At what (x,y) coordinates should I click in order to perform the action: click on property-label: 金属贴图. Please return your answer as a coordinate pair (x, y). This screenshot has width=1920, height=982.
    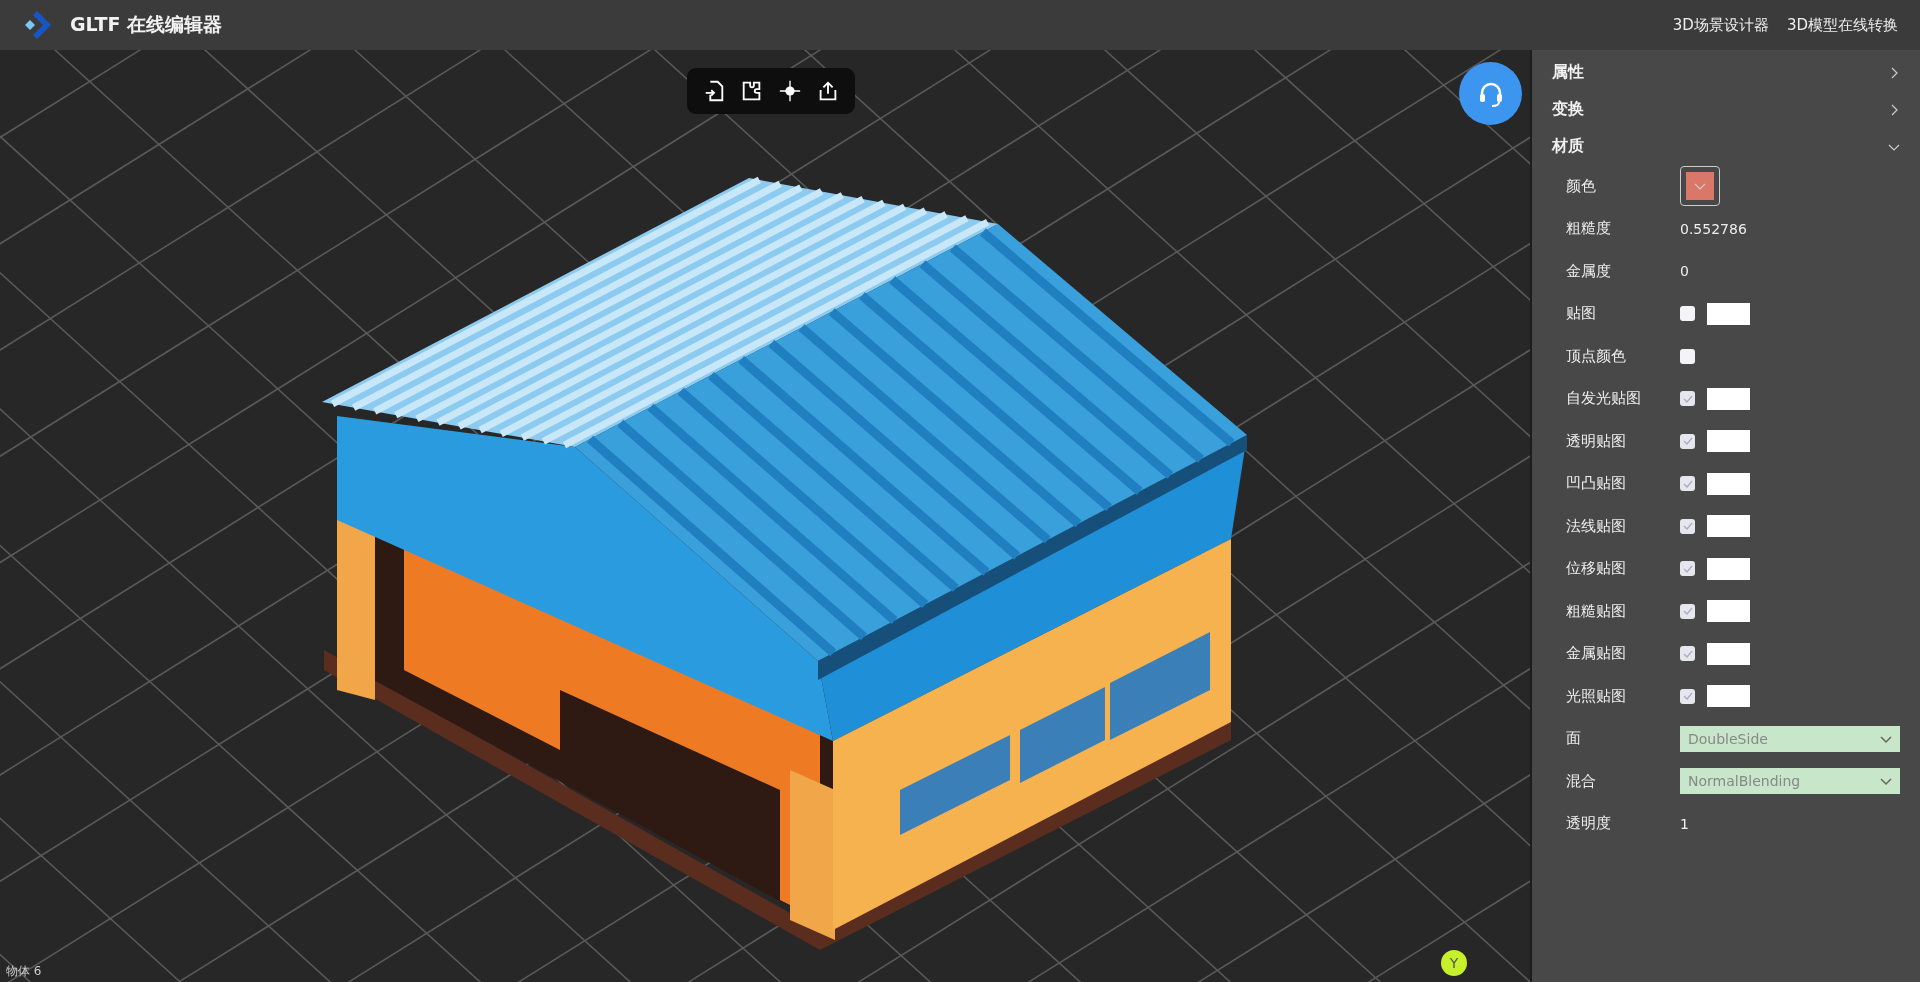
    Looking at the image, I should click on (1596, 654).